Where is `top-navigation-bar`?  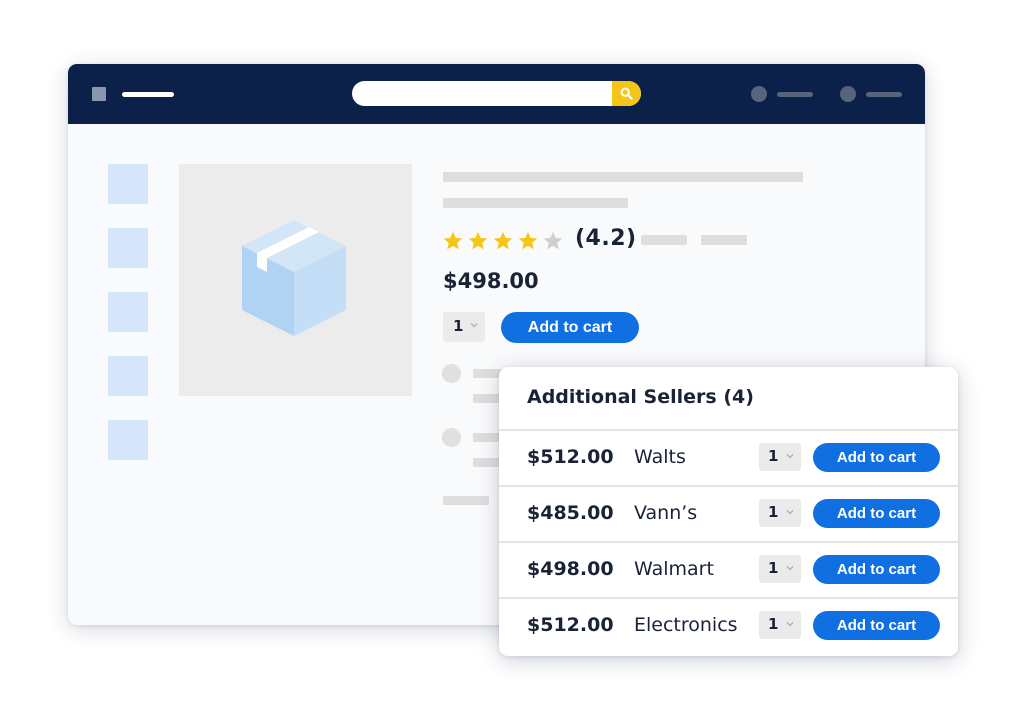 top-navigation-bar is located at coordinates (496, 94).